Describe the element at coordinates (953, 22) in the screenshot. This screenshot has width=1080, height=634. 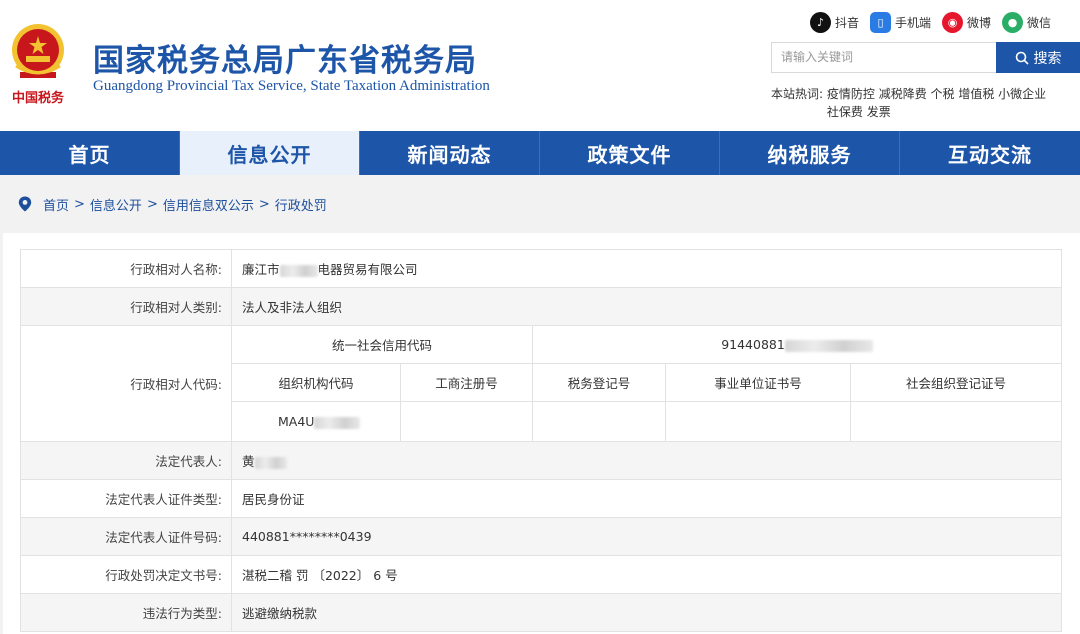
I see `weibo-icon: ◉` at that location.